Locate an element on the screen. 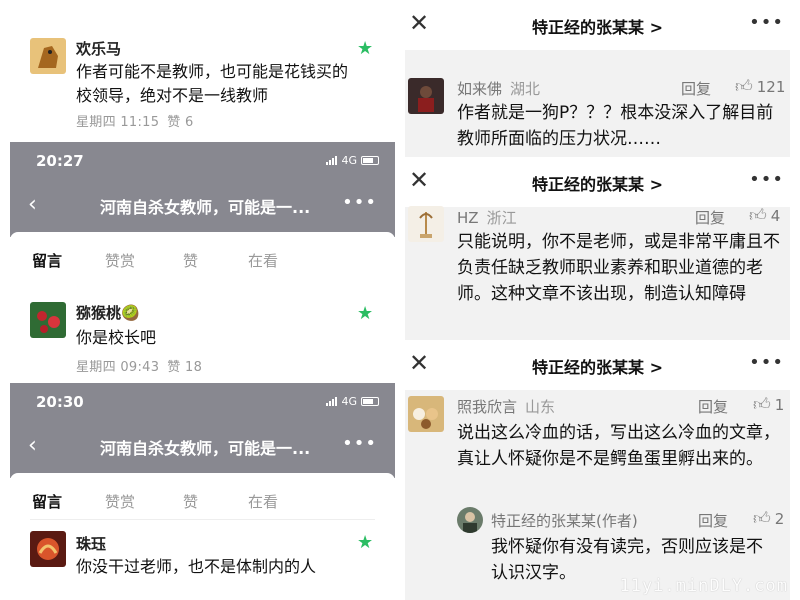 The width and height of the screenshot is (800, 600). author-reply-name: 特正经的张某某(作者) is located at coordinates (564, 521).